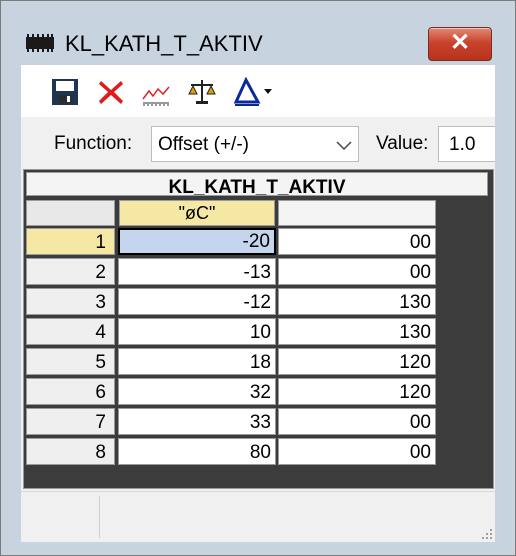 This screenshot has height=556, width=516. Describe the element at coordinates (197, 361) in the screenshot. I see `table-cell: 18` at that location.